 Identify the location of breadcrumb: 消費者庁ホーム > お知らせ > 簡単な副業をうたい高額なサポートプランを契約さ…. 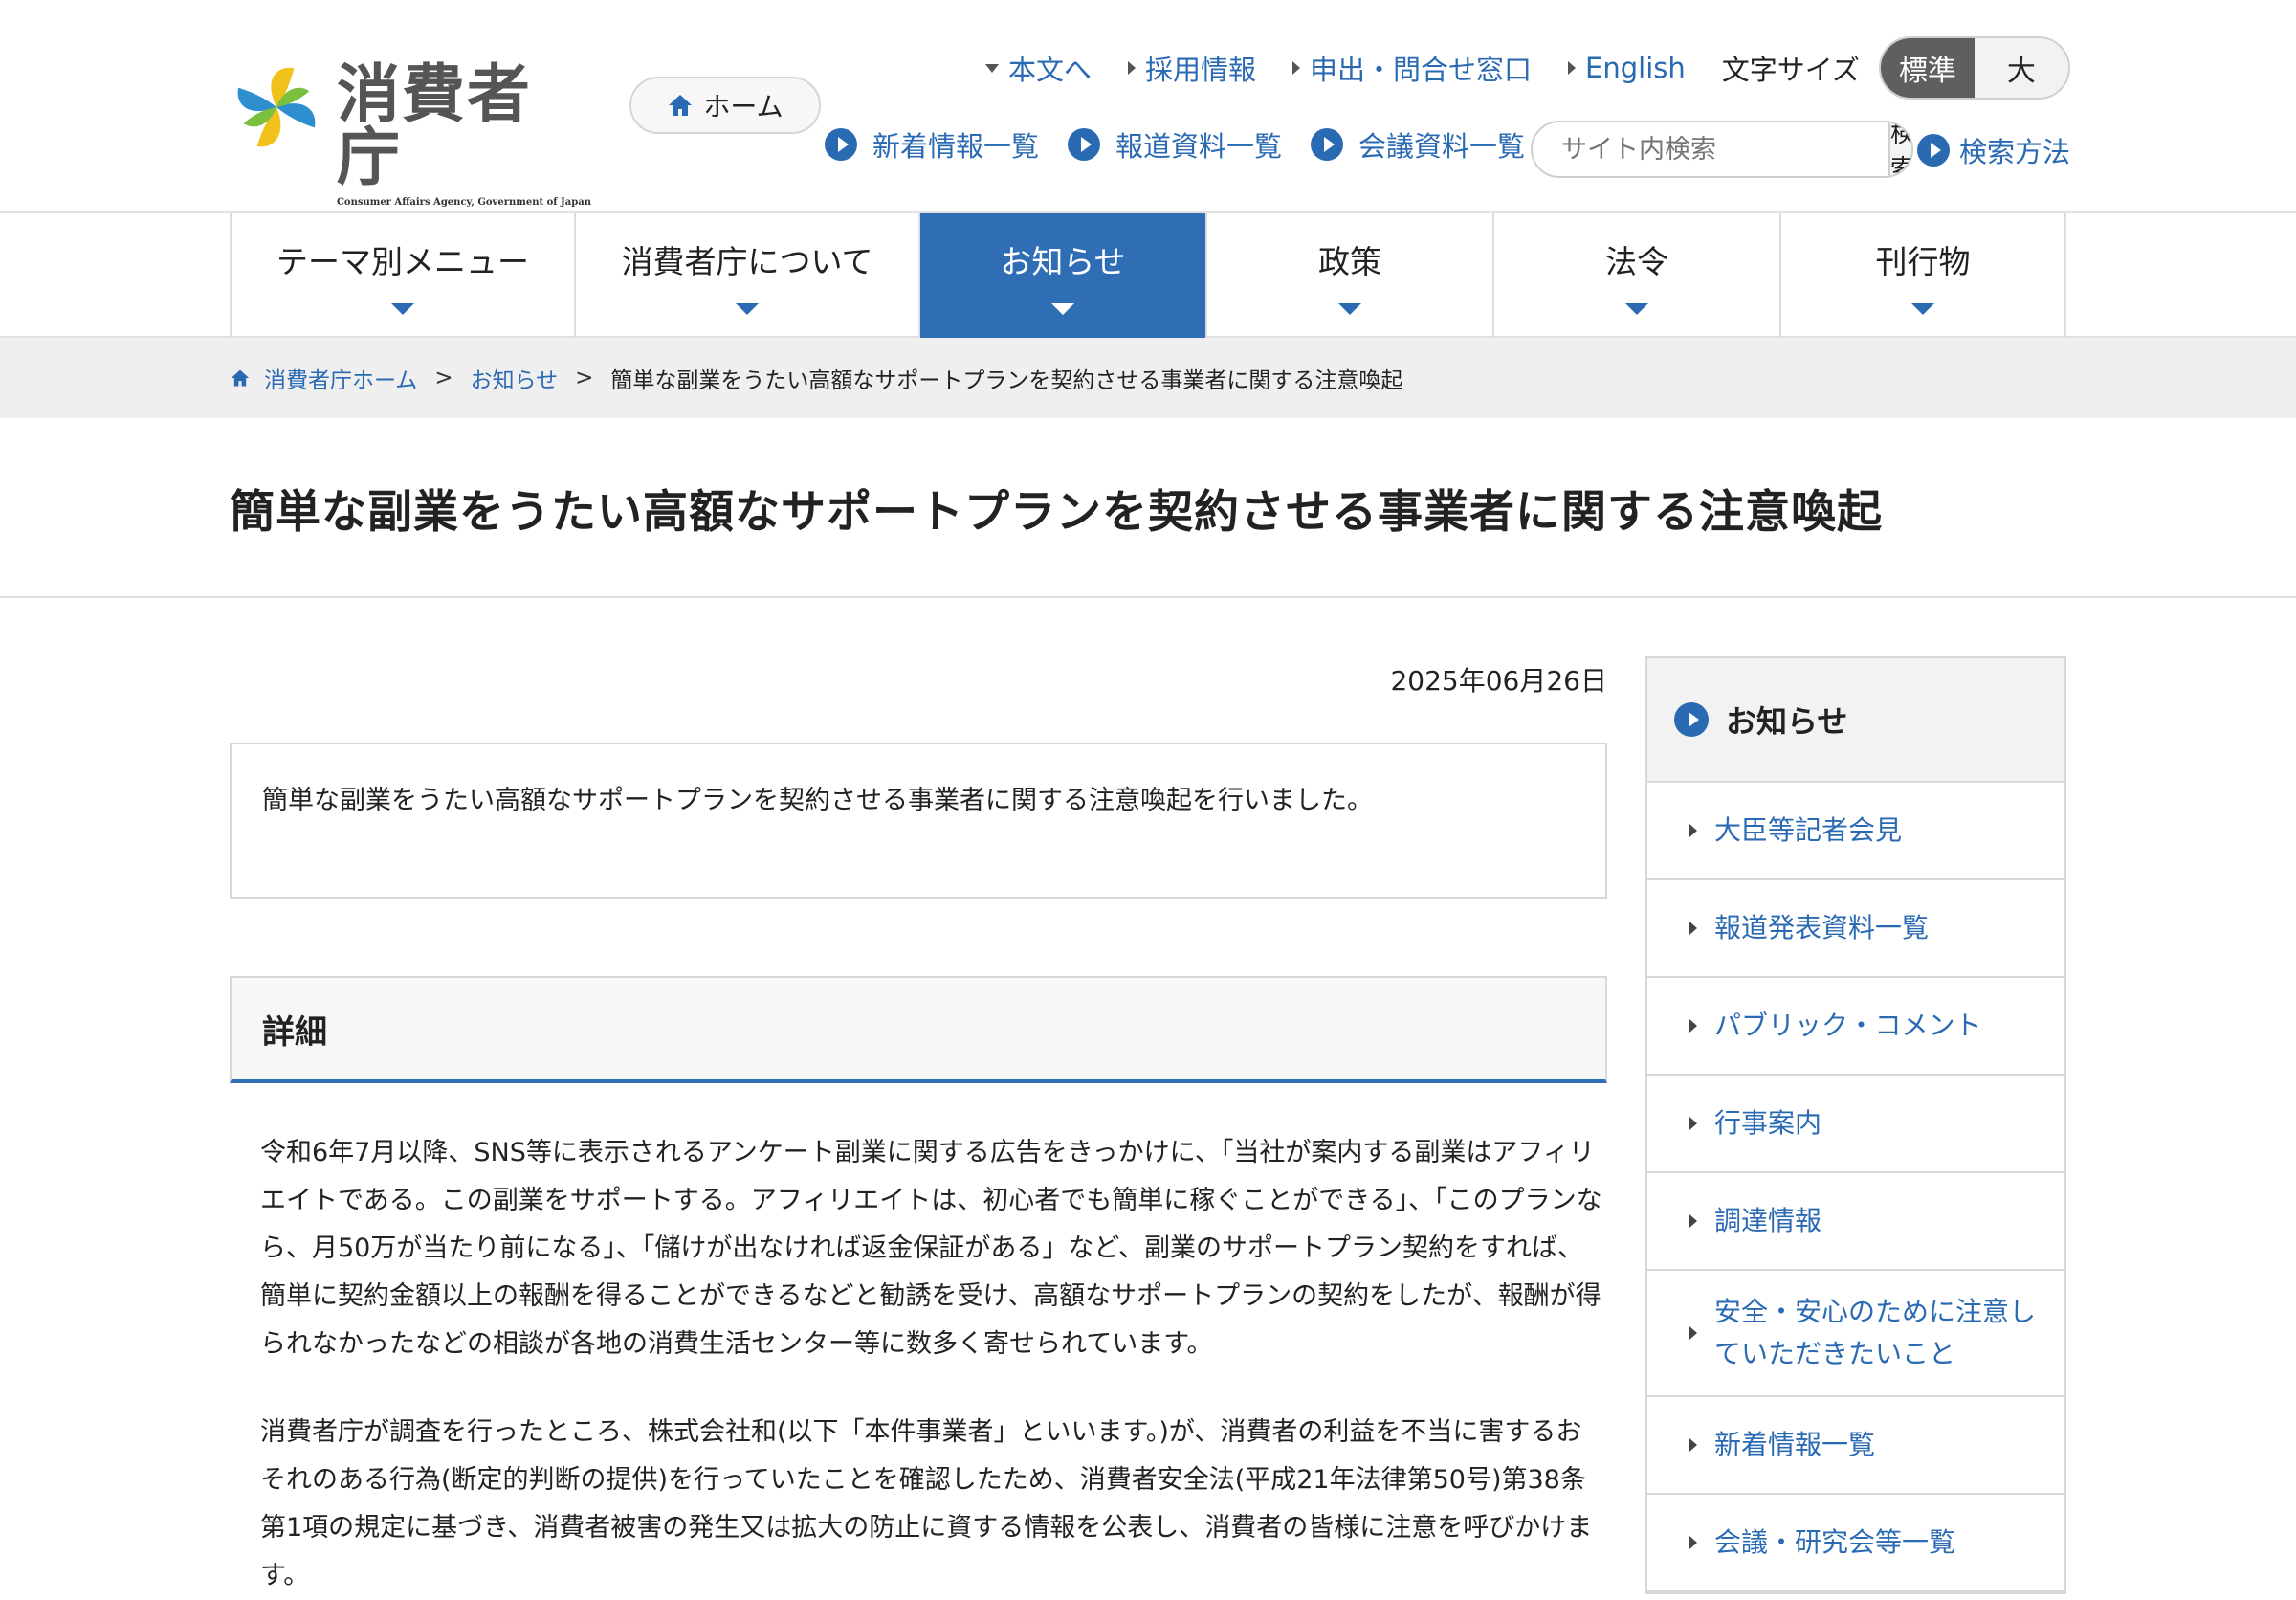
(1148, 378).